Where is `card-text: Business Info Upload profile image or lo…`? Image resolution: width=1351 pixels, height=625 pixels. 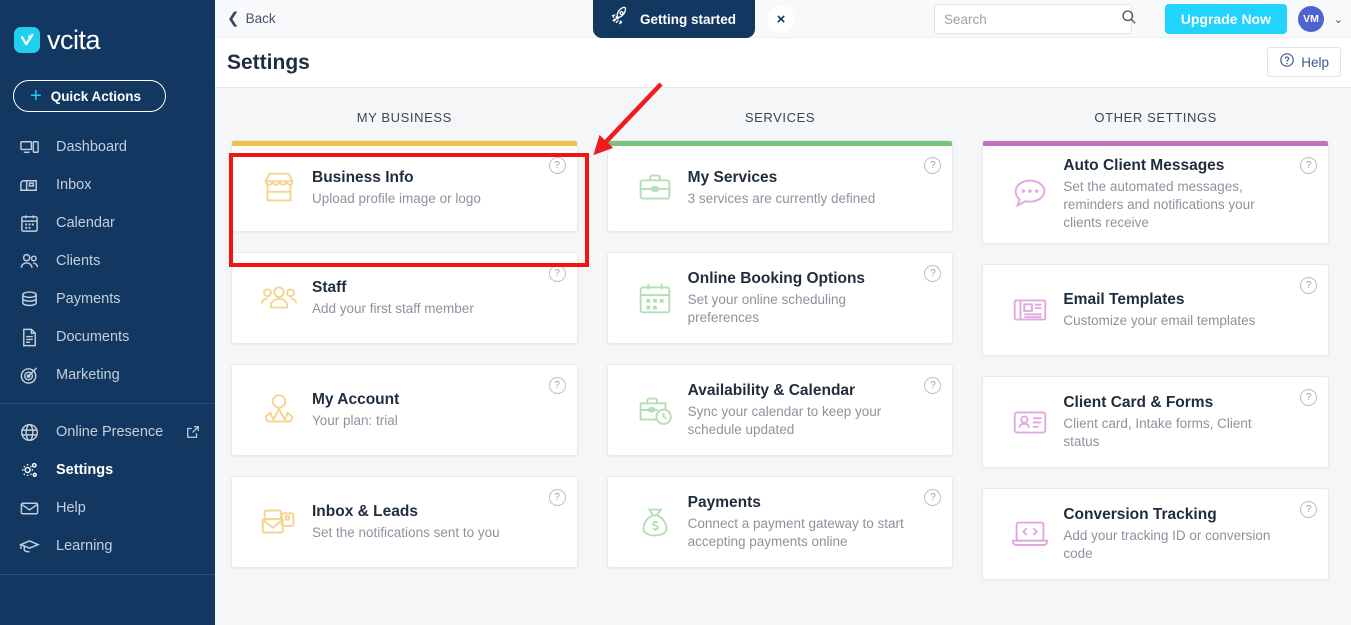 card-text: Business Info Upload profile image or lo… is located at coordinates (424, 188).